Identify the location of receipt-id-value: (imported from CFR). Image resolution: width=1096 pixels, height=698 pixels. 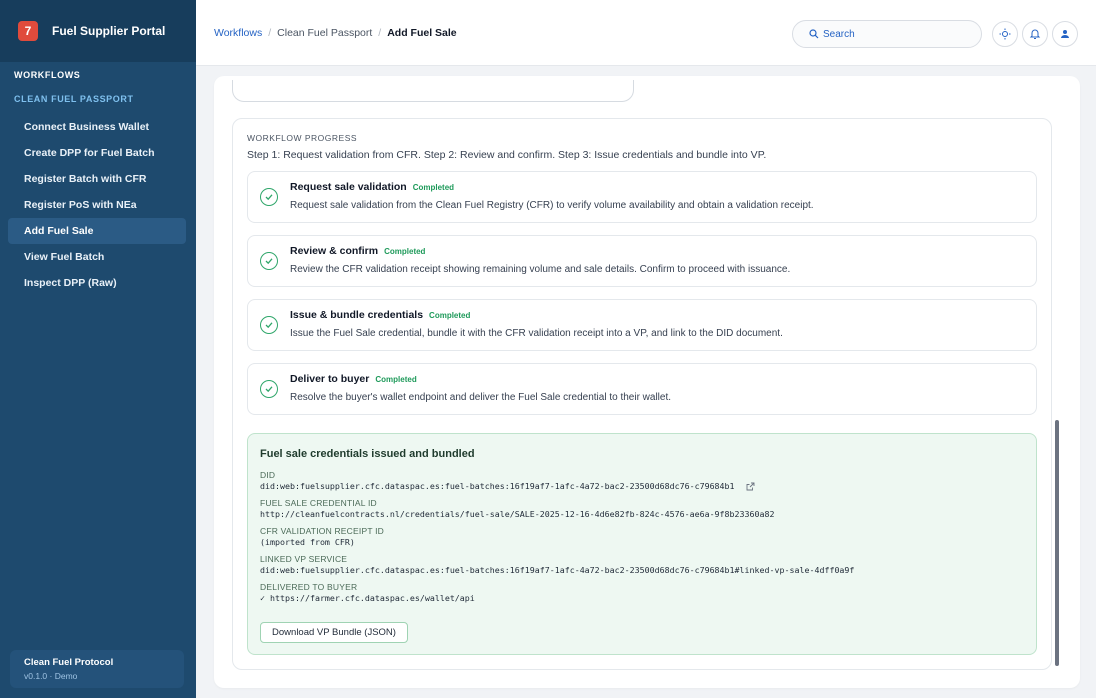
(307, 542).